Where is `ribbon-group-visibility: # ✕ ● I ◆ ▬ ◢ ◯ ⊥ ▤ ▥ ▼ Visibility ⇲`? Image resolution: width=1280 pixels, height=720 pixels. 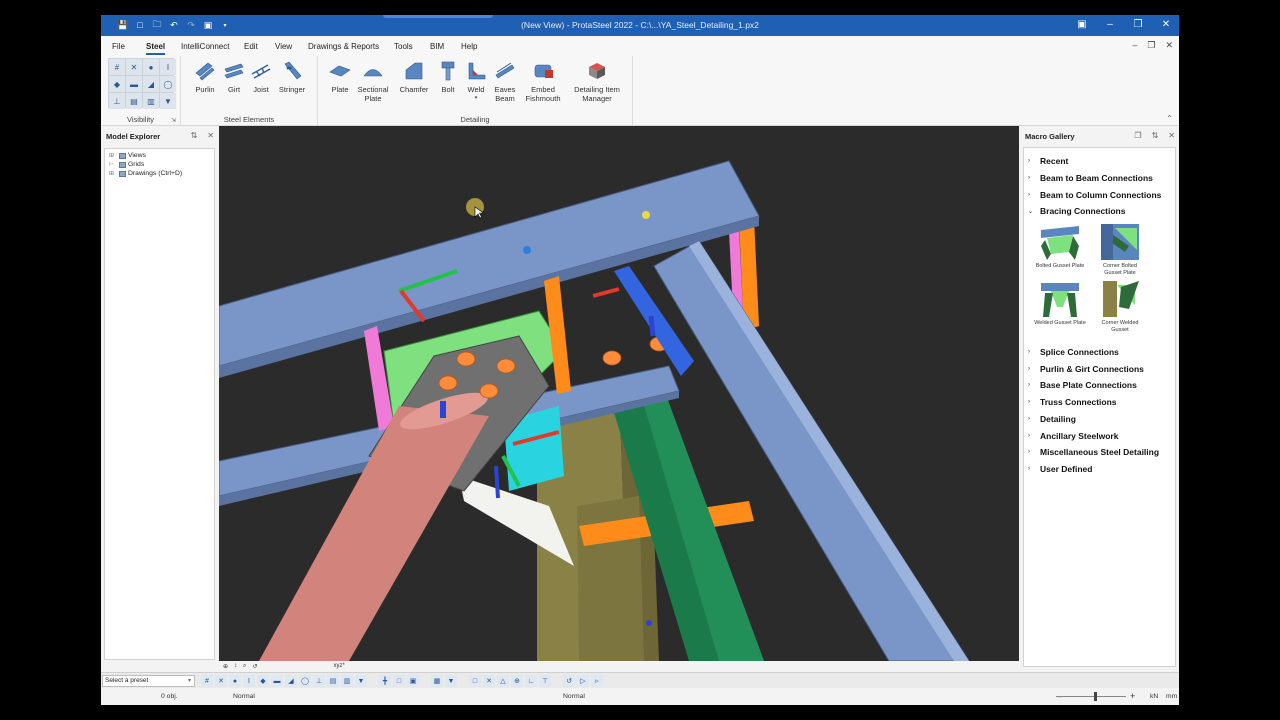 ribbon-group-visibility: # ✕ ● I ◆ ▬ ◢ ◯ ⊥ ▤ ▥ ▼ Visibility ⇲ is located at coordinates (141, 91).